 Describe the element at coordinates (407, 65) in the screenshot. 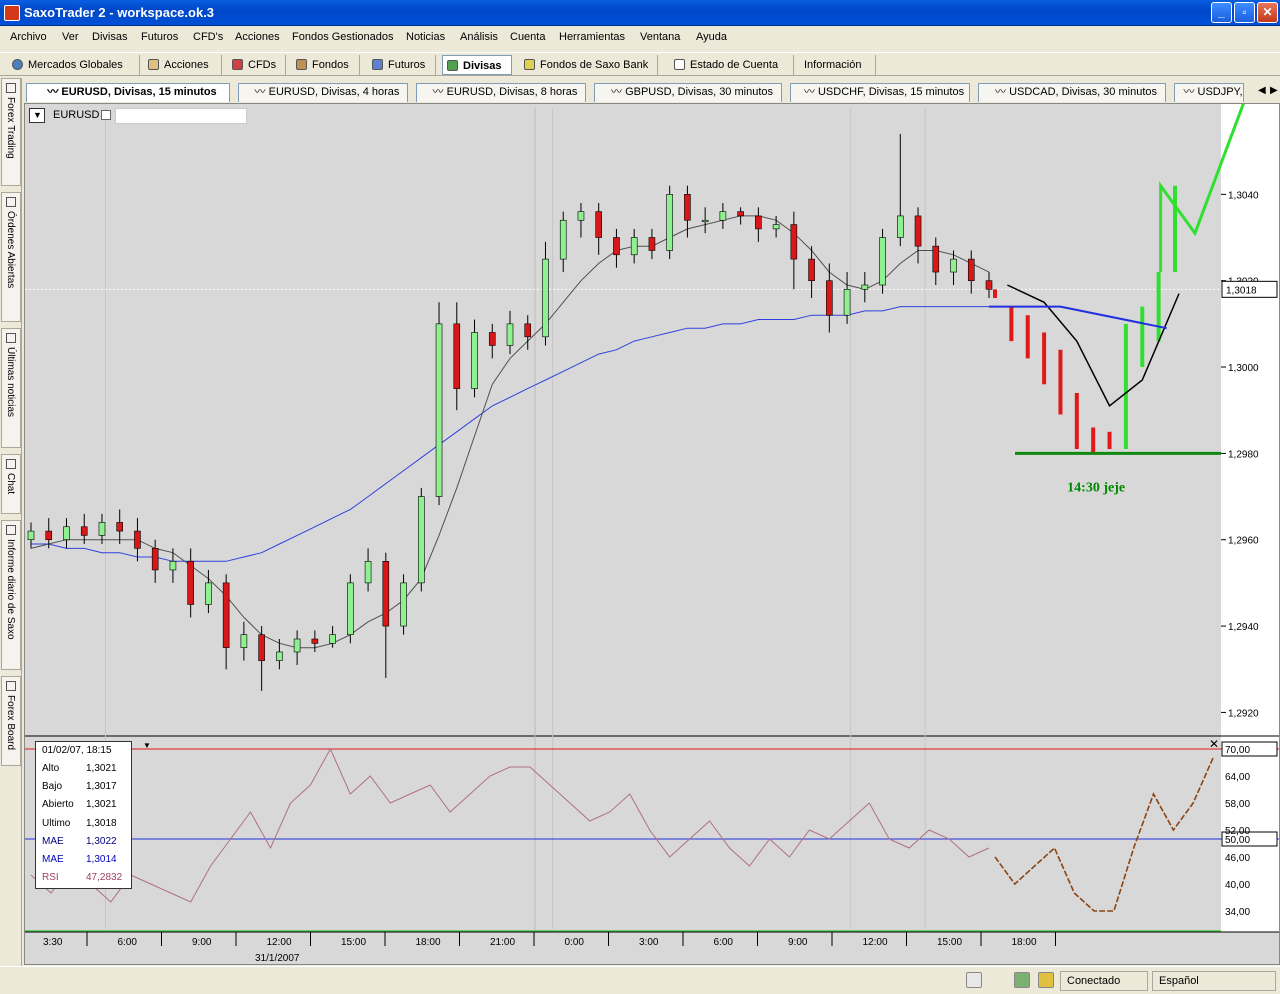

I see `toolbar-label: Futuros` at that location.